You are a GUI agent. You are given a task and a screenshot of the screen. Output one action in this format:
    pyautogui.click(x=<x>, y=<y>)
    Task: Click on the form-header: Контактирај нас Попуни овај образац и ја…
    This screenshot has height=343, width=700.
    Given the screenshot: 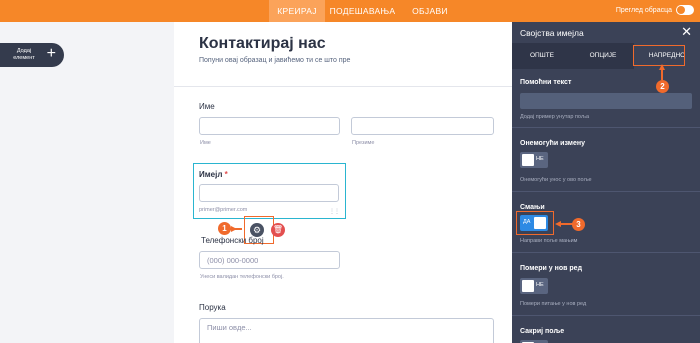 What is the action you would take?
    pyautogui.click(x=343, y=54)
    